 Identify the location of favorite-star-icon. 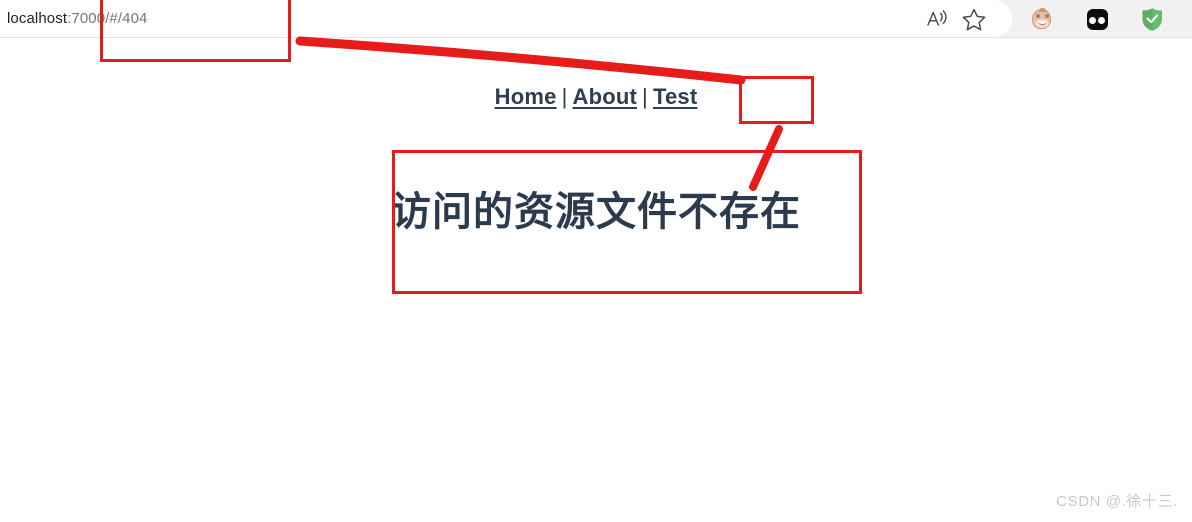
(974, 19).